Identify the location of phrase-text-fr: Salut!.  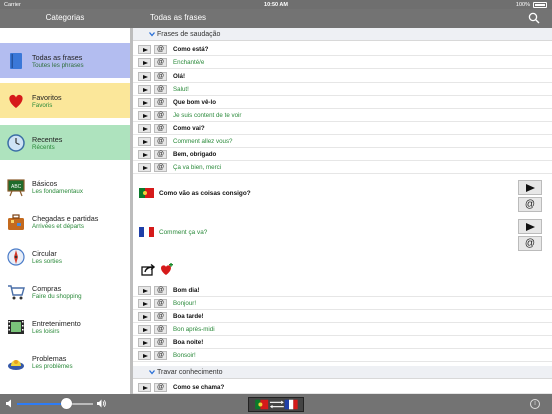
(181, 89).